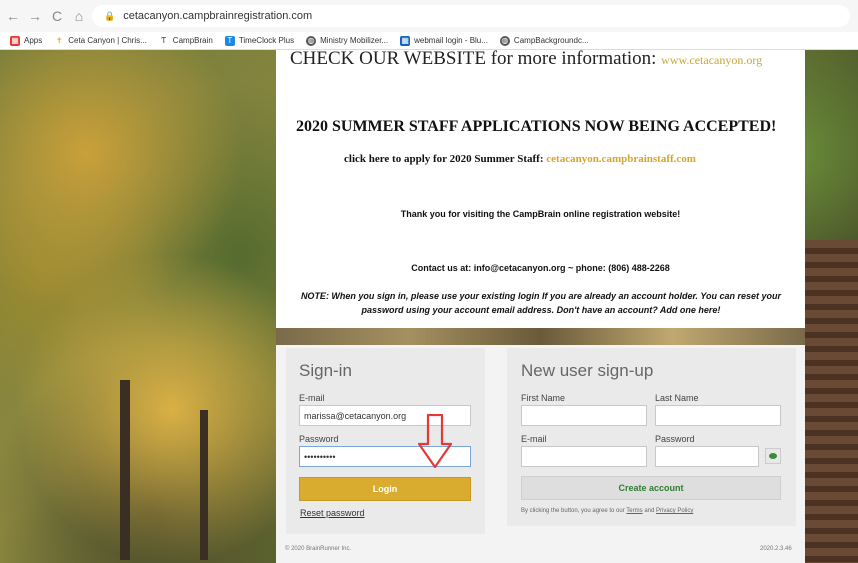 The height and width of the screenshot is (563, 858). What do you see at coordinates (59, 40) in the screenshot?
I see `cross-icon: ✝` at bounding box center [59, 40].